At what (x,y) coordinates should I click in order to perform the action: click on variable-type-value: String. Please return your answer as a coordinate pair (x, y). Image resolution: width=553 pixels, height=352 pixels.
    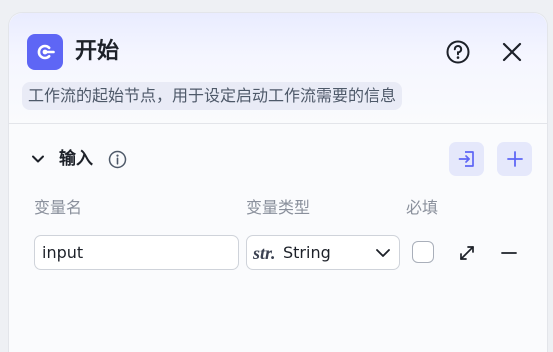
    Looking at the image, I should click on (307, 252).